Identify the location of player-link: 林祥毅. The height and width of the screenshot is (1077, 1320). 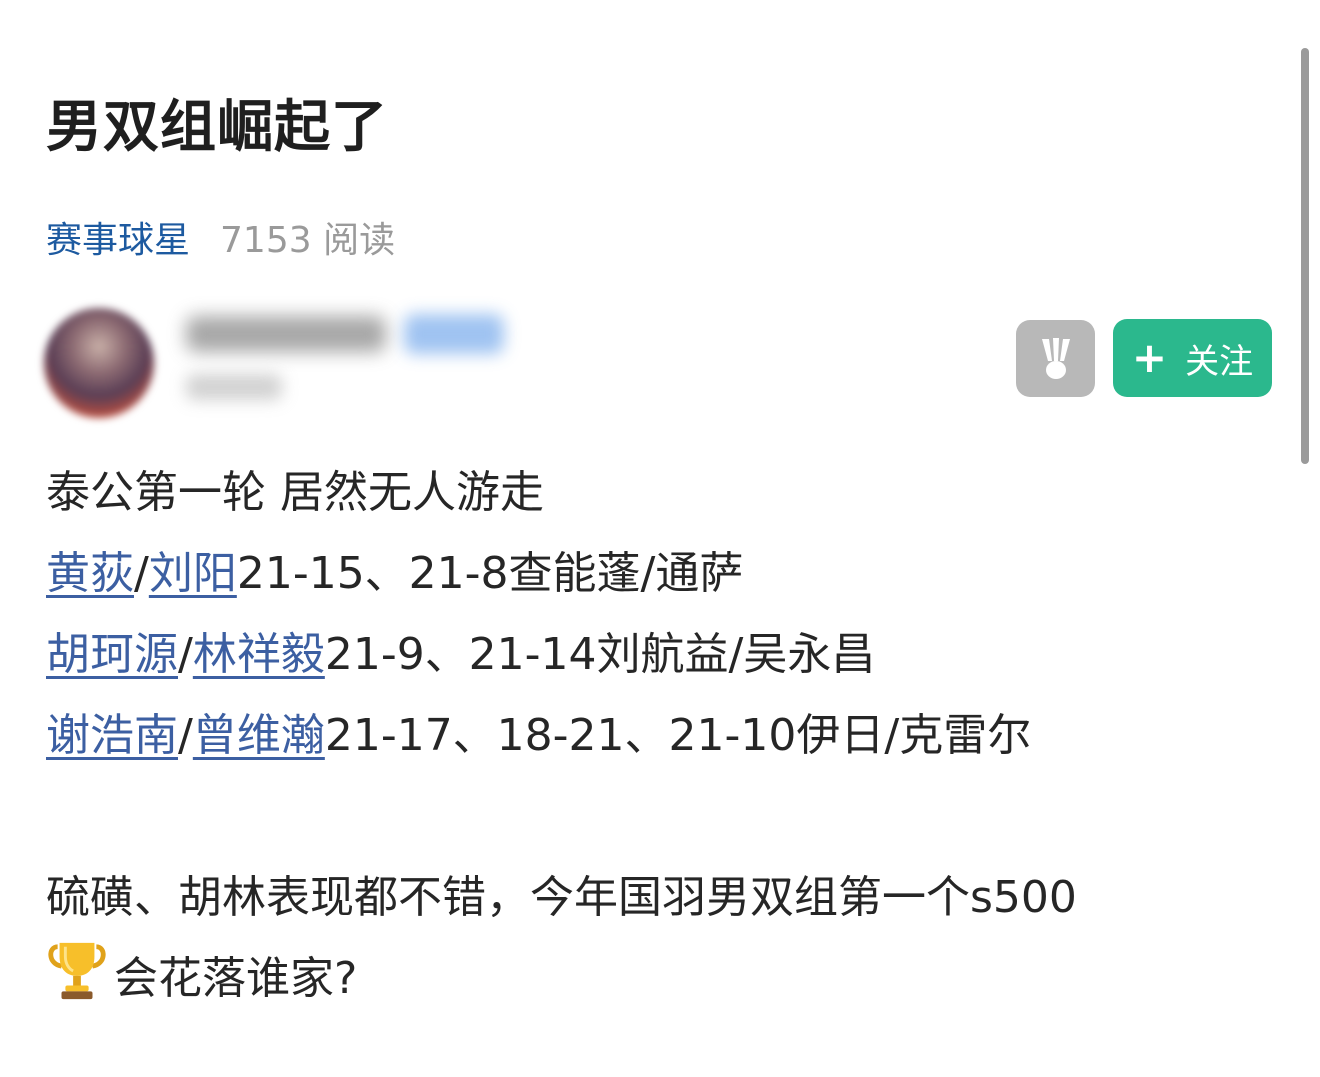
(259, 654).